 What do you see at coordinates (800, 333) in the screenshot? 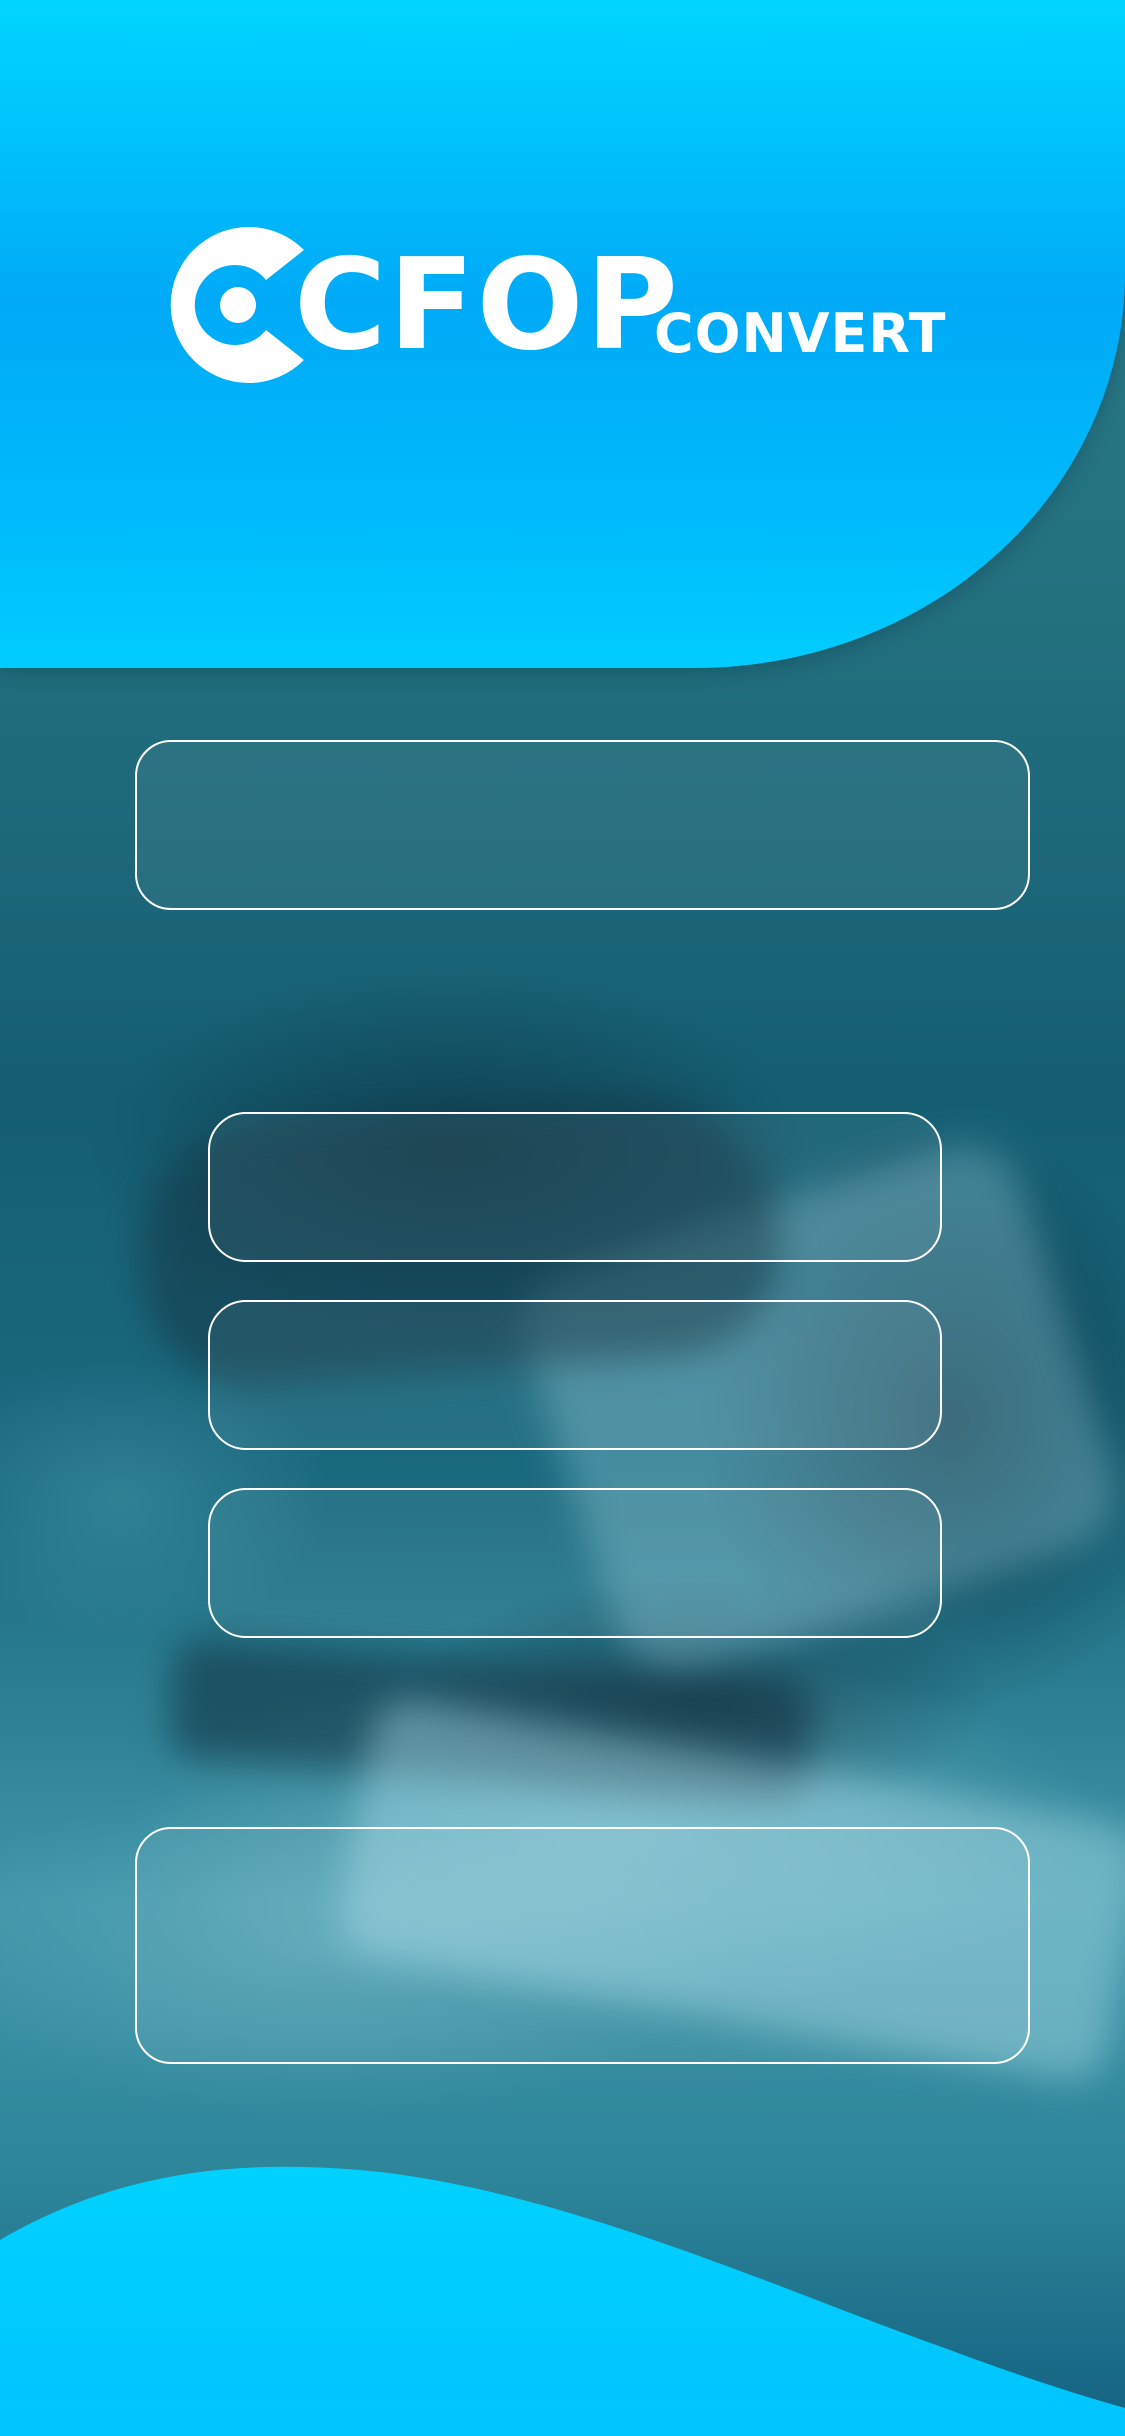
I see `brand-name-sub: CONVERT` at bounding box center [800, 333].